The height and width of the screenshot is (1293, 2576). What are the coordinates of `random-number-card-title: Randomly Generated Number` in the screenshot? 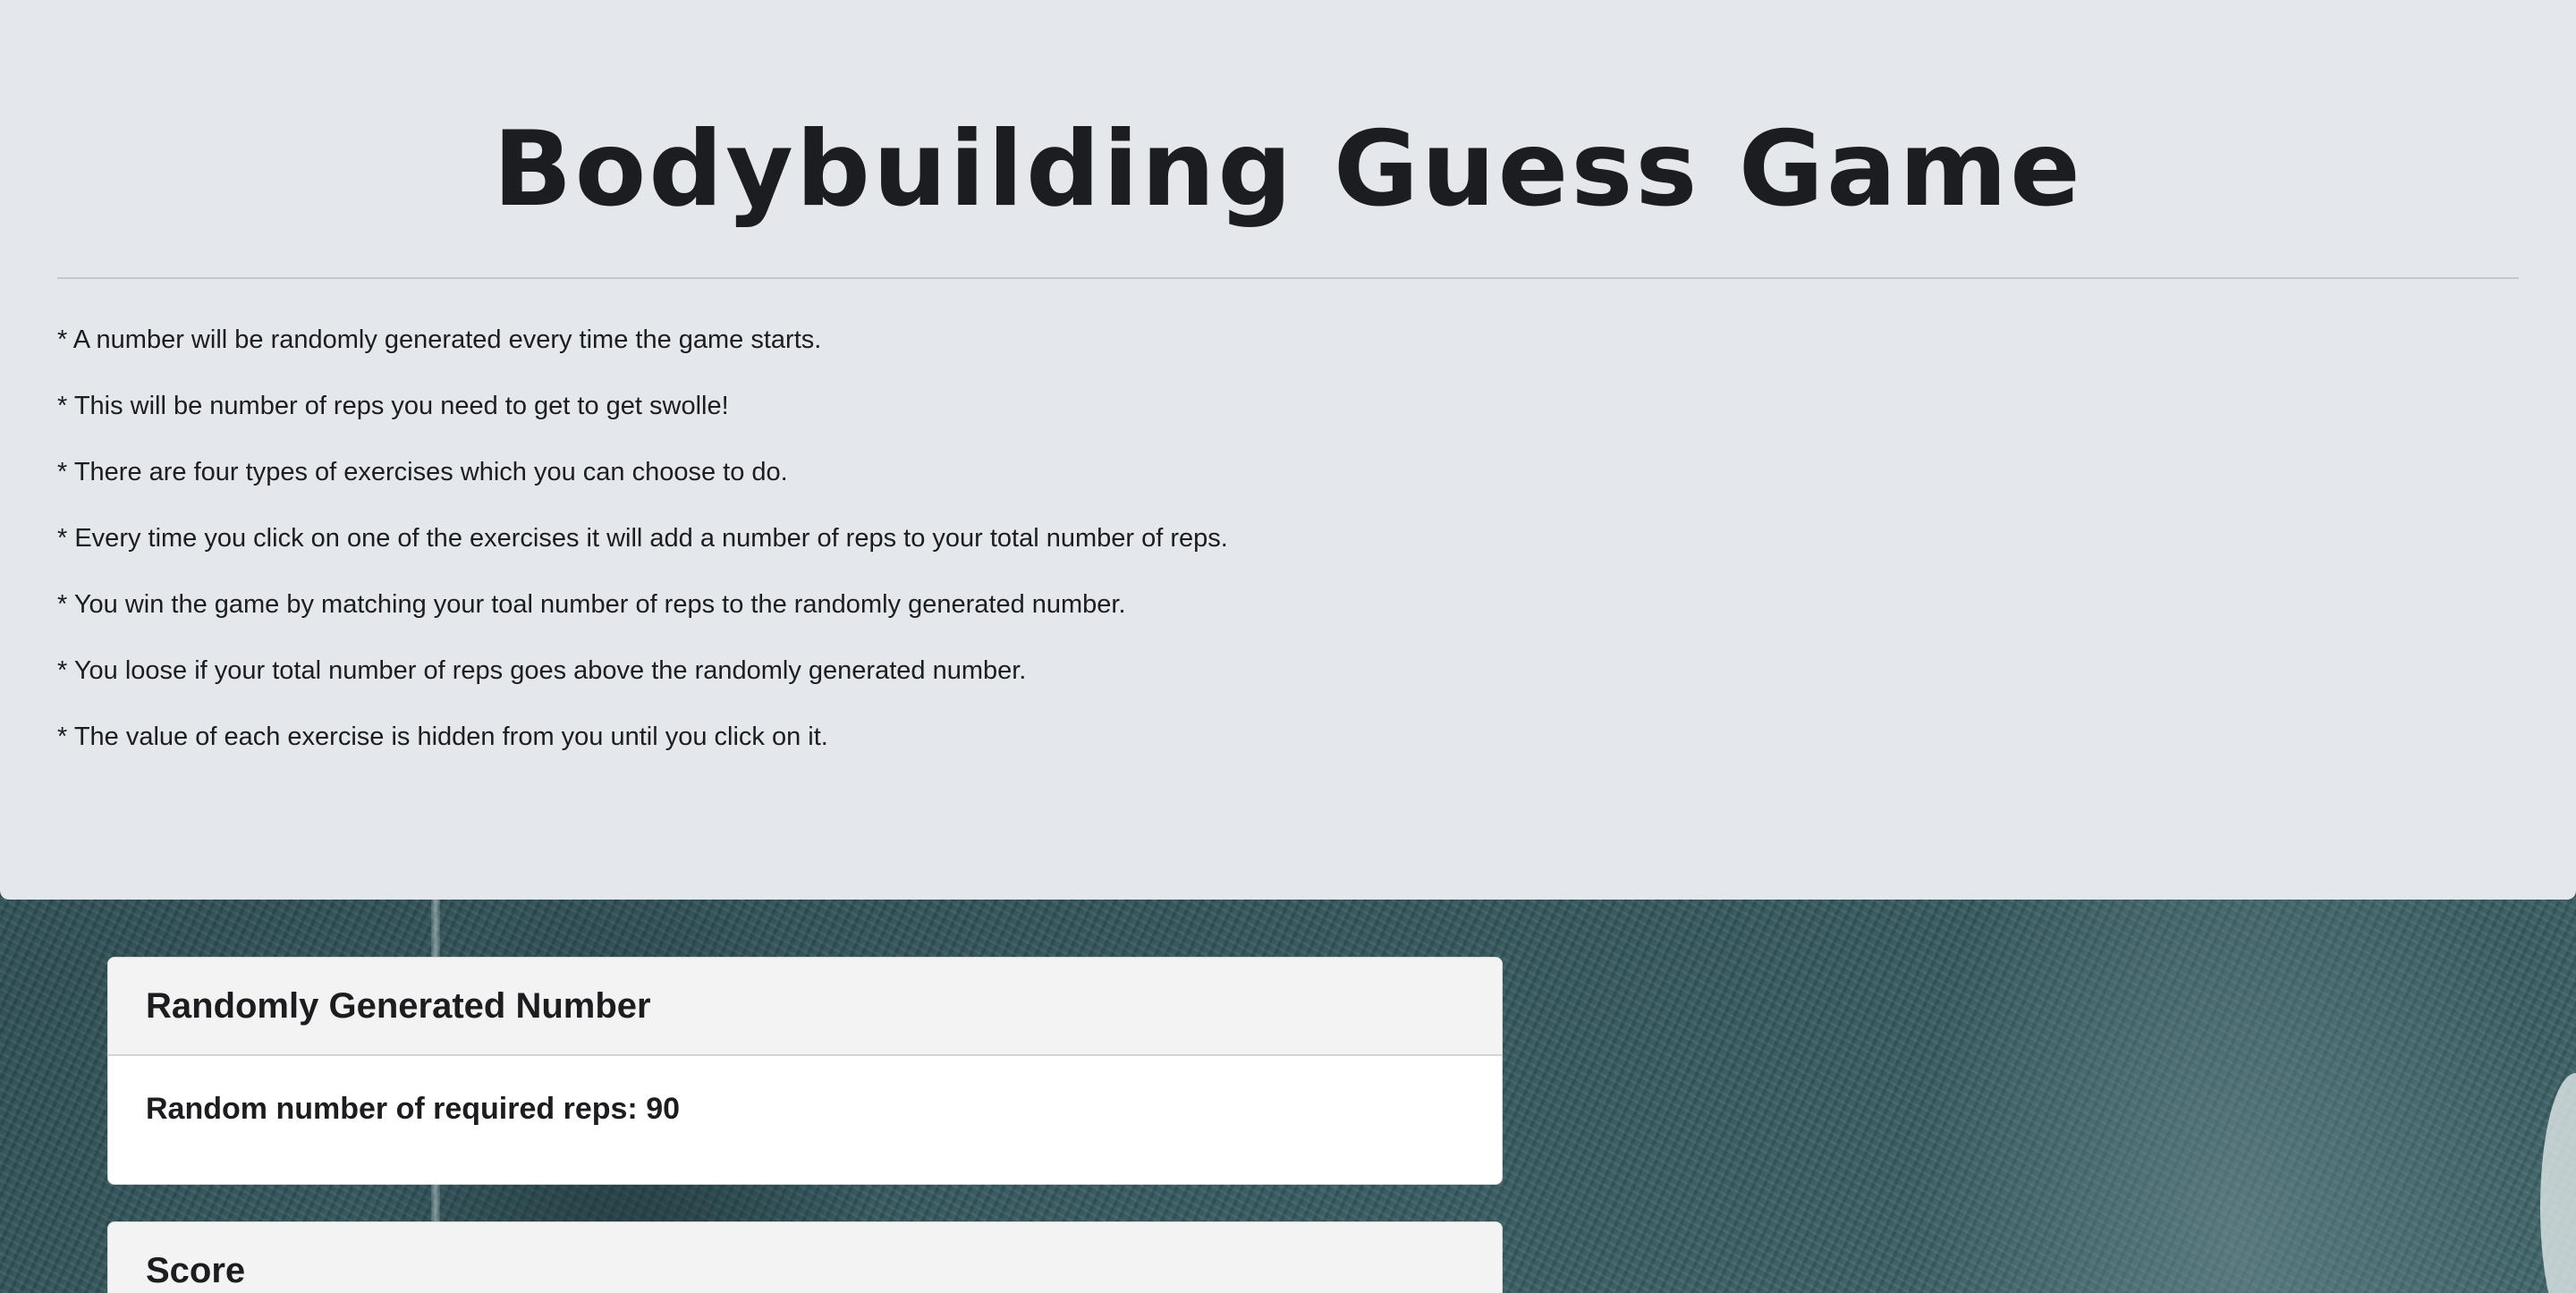 It's located at (805, 1007).